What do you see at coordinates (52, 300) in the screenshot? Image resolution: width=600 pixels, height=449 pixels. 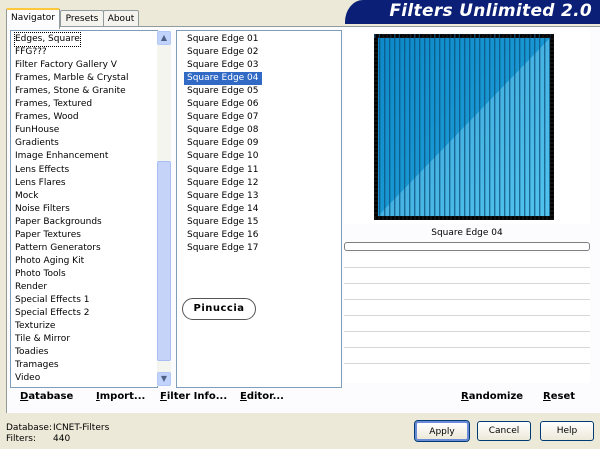 I see `category-item: Special Effects 1` at bounding box center [52, 300].